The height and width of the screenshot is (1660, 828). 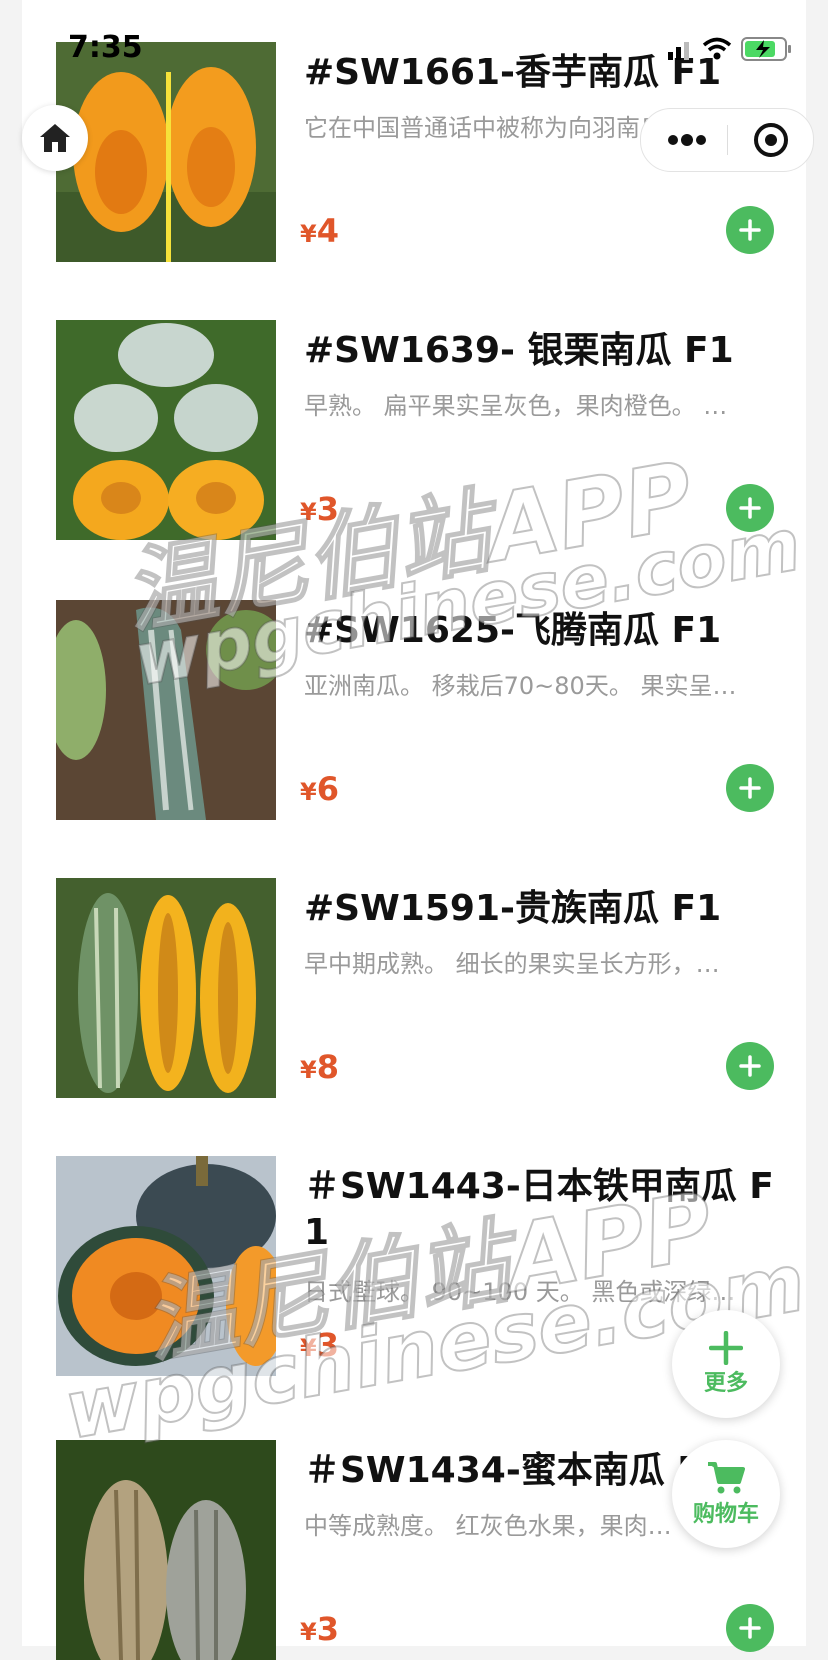 I want to click on product-price: ¥8, so click(x=319, y=1067).